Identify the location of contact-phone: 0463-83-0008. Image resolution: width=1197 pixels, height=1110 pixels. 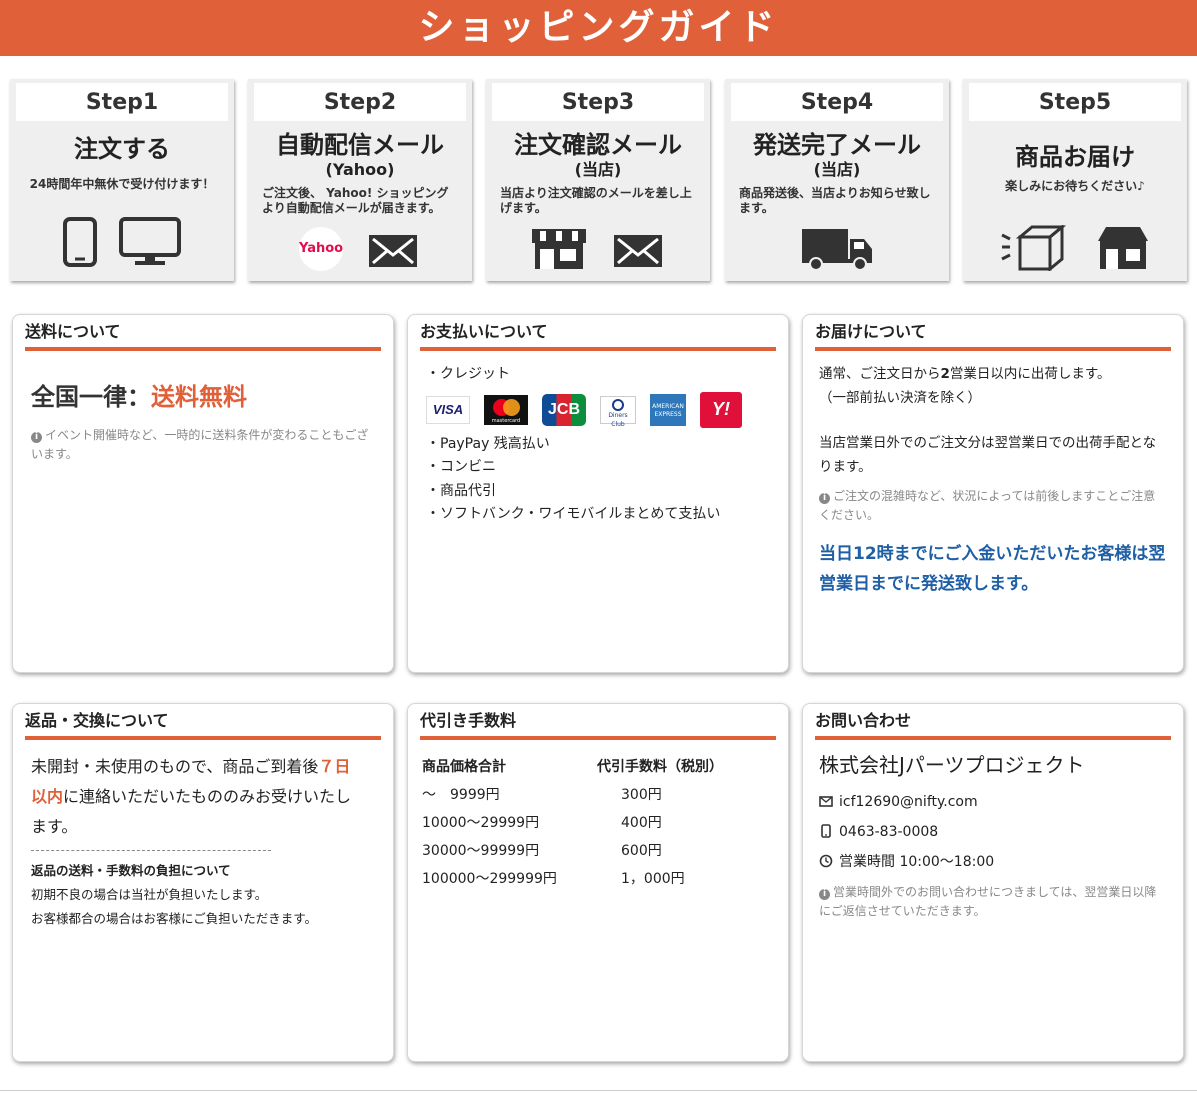
(889, 832).